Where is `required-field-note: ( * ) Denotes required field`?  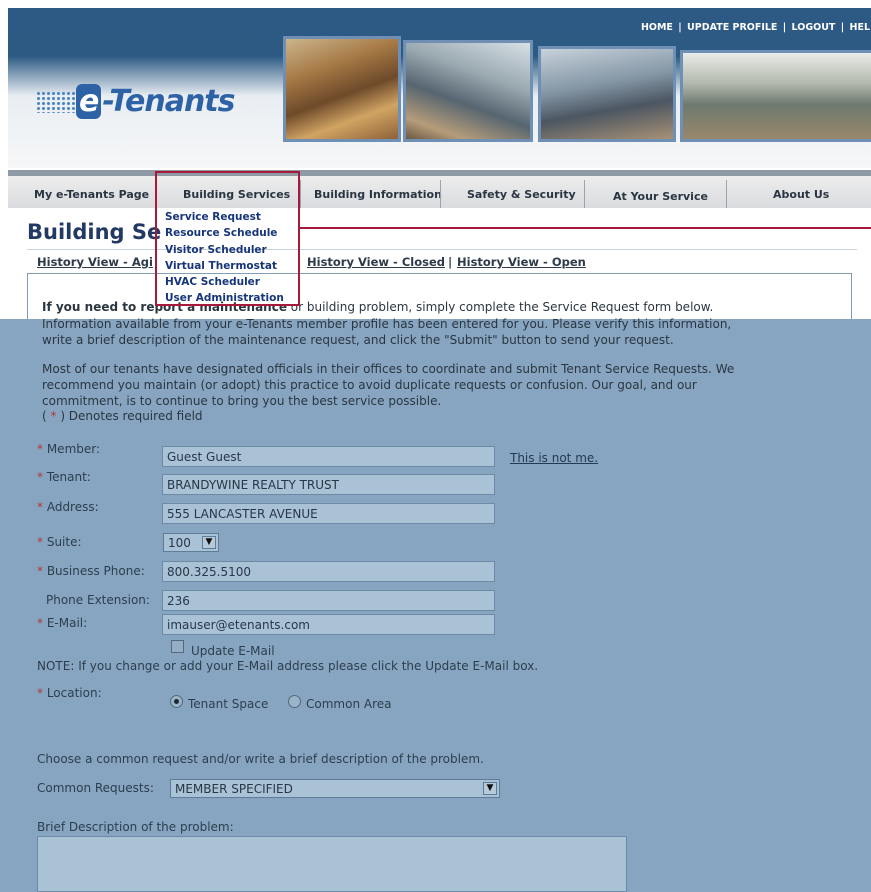 required-field-note: ( * ) Denotes required field is located at coordinates (444, 417).